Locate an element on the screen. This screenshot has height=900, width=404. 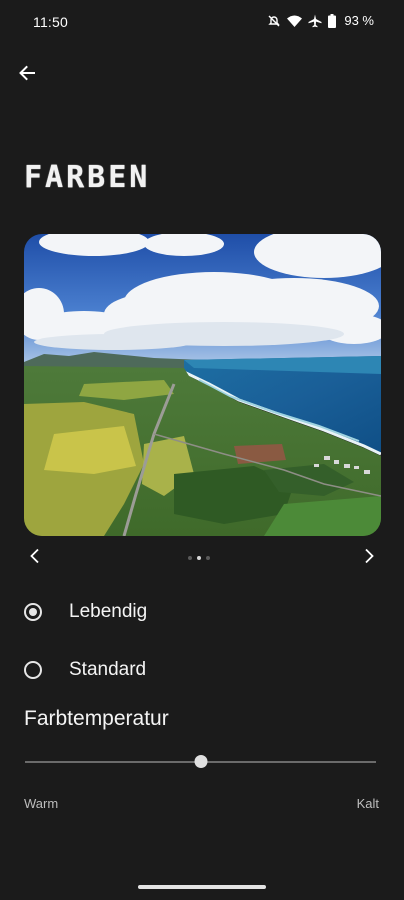
slider-min-label: Warm is located at coordinates (41, 803).